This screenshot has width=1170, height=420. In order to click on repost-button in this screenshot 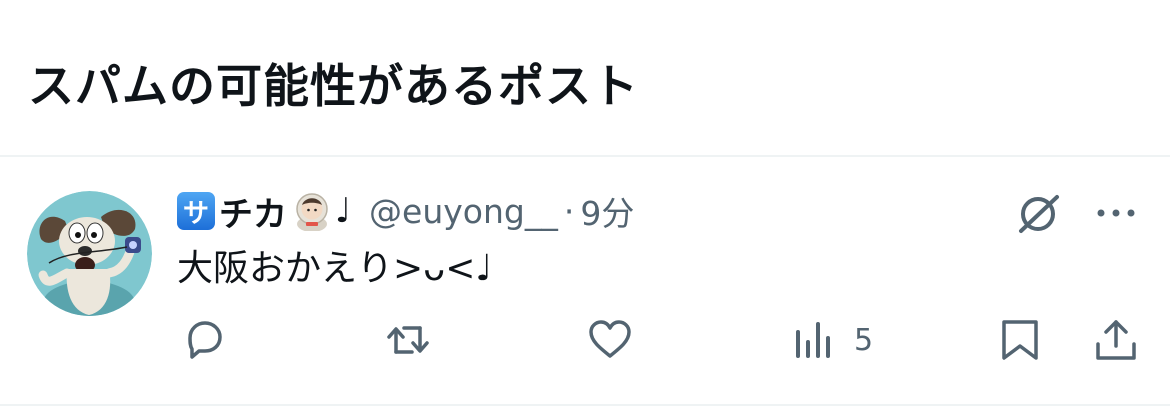, I will do `click(408, 340)`.